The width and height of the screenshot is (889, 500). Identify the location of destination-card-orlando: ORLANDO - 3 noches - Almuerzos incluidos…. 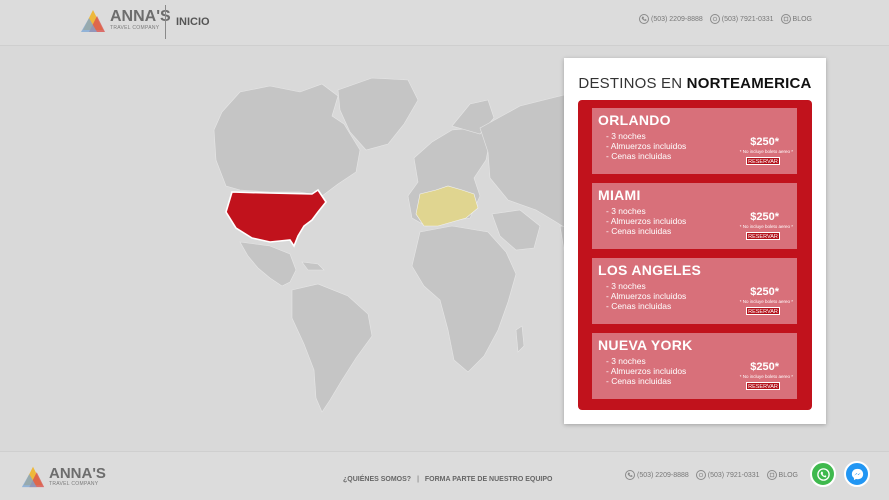
(694, 141).